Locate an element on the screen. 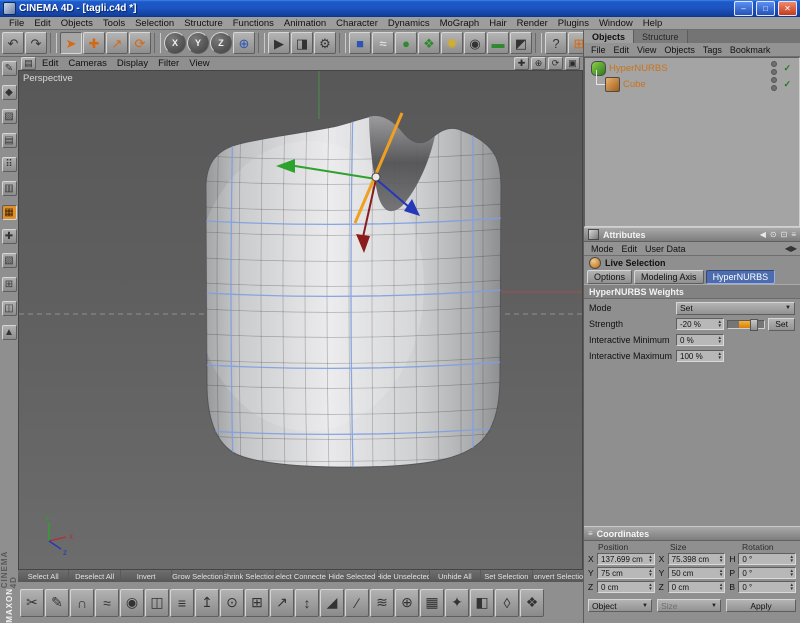 The image size is (800, 623). mode-dropdown: Set ▼ is located at coordinates (735, 308).